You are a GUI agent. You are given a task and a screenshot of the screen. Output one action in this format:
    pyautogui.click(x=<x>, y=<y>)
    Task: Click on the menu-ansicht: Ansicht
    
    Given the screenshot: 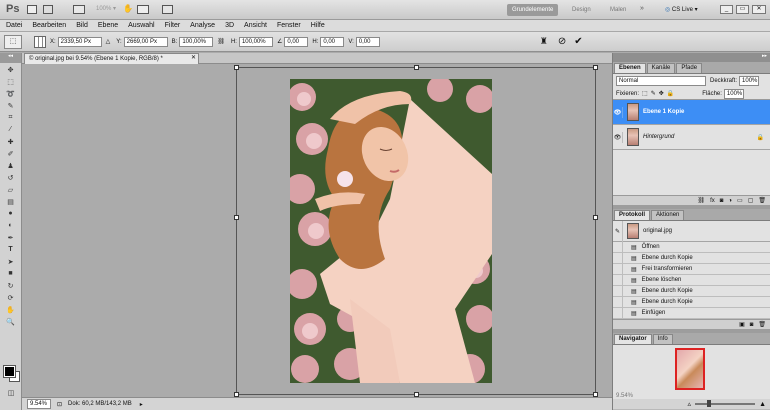 What is the action you would take?
    pyautogui.click(x=255, y=25)
    